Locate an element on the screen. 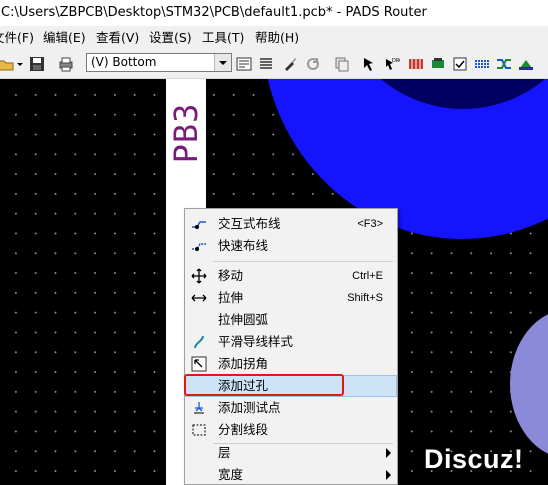 This screenshot has width=548, height=485. menu-item-quick-route: 快速布线 is located at coordinates (291, 246).